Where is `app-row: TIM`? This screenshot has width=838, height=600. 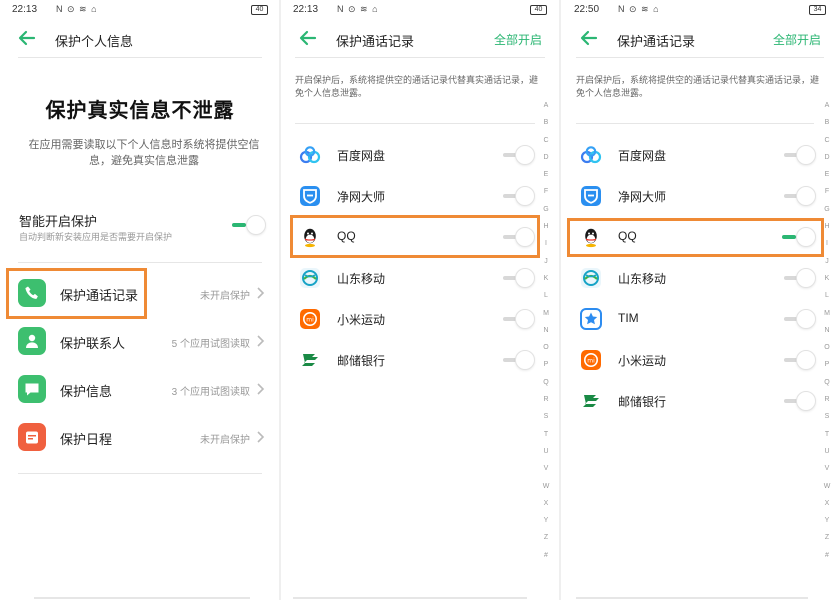
app-row: TIM is located at coordinates (692, 318).